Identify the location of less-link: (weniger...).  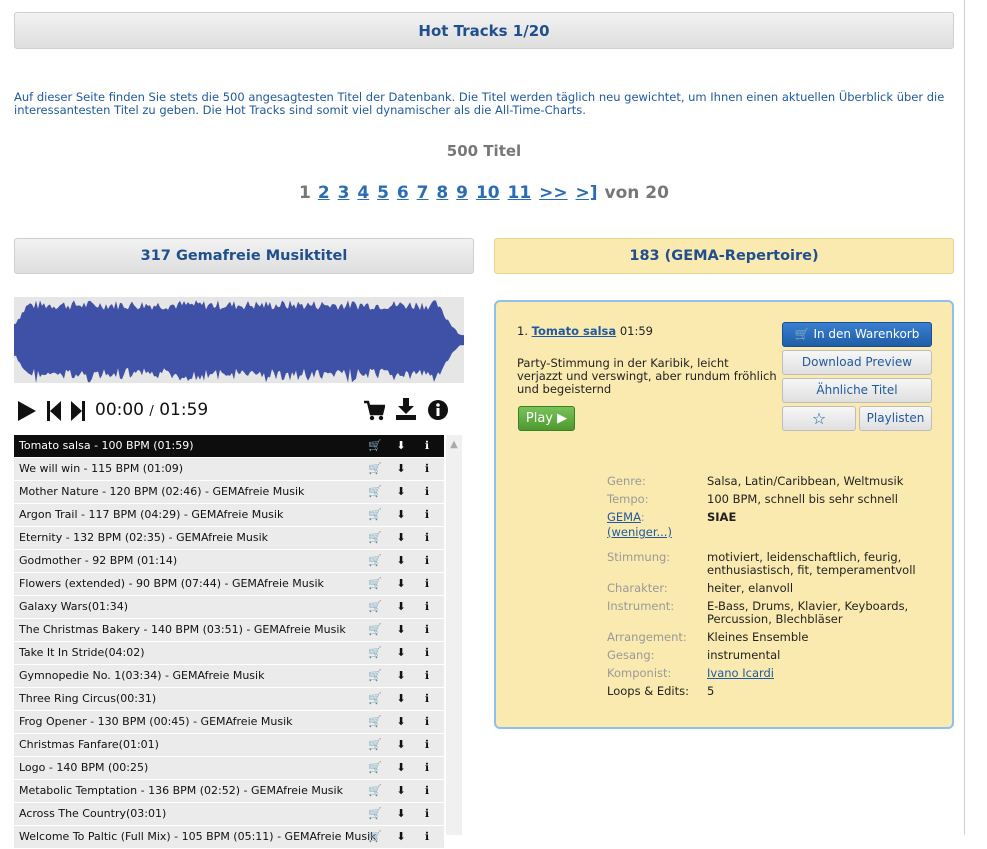
(657, 532).